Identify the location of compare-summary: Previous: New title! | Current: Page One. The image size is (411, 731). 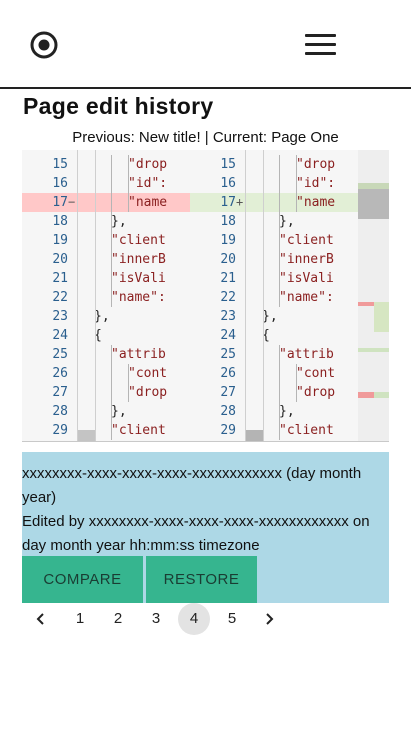
(205, 137).